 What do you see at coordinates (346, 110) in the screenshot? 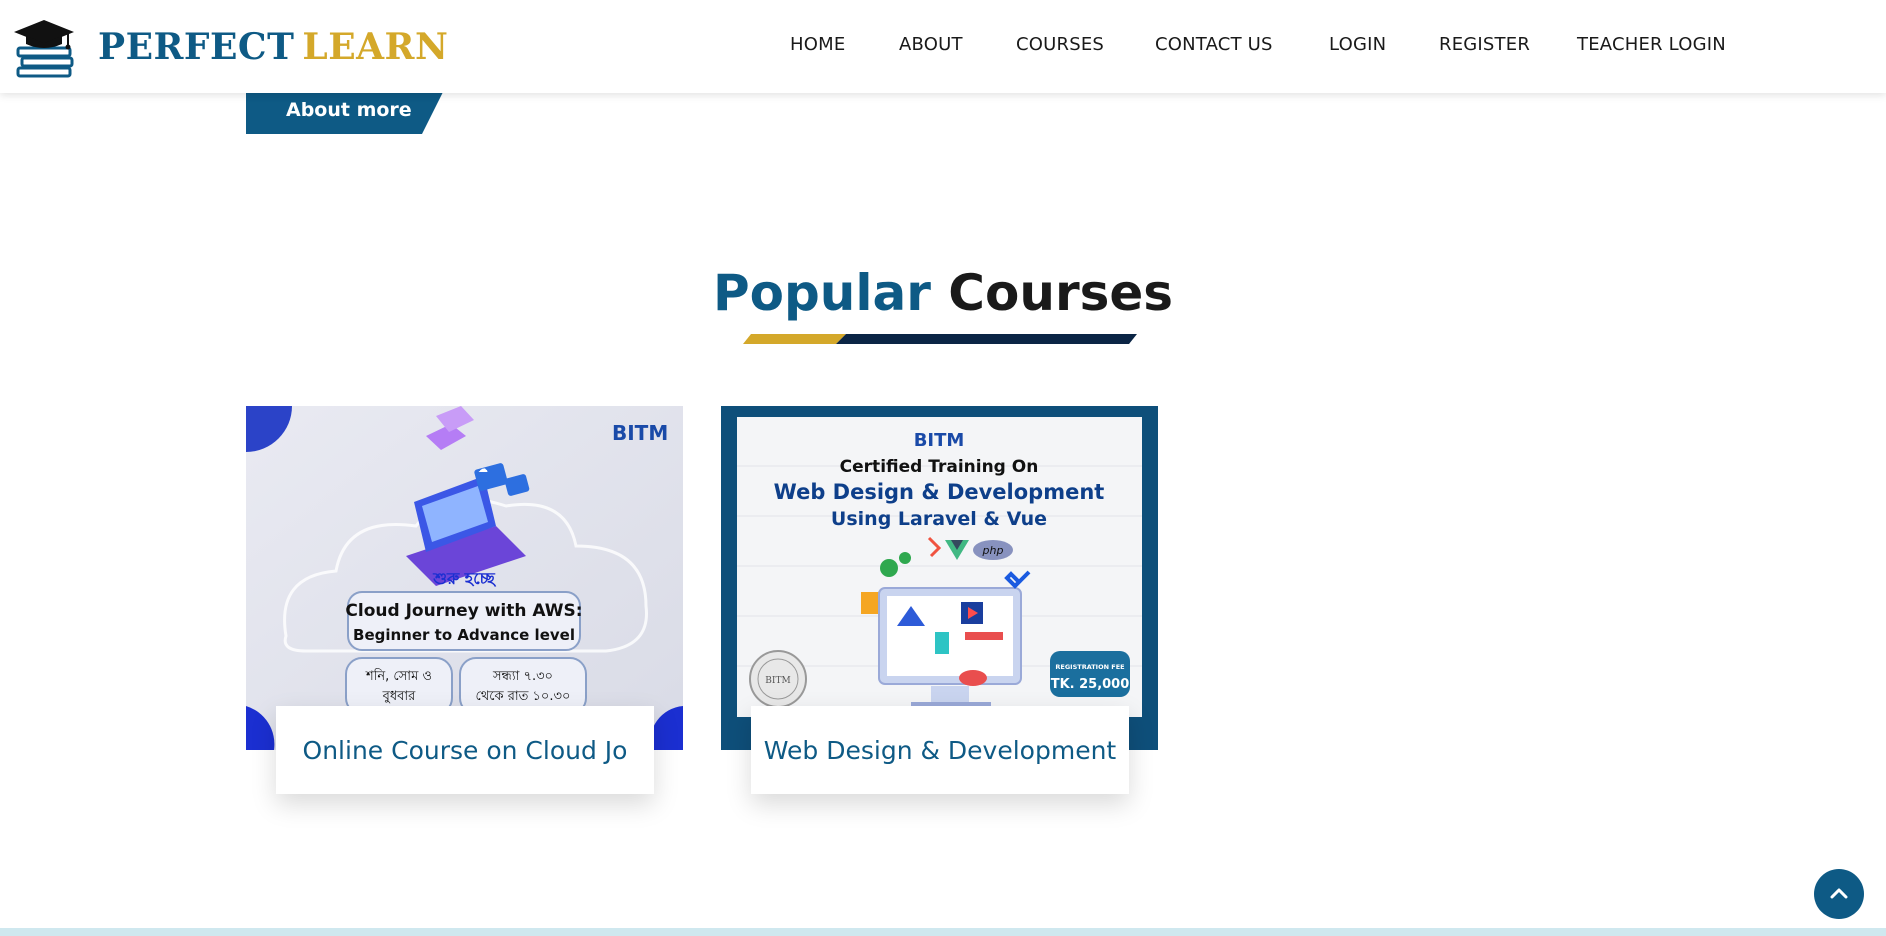
I see `about-more-button: About more` at bounding box center [346, 110].